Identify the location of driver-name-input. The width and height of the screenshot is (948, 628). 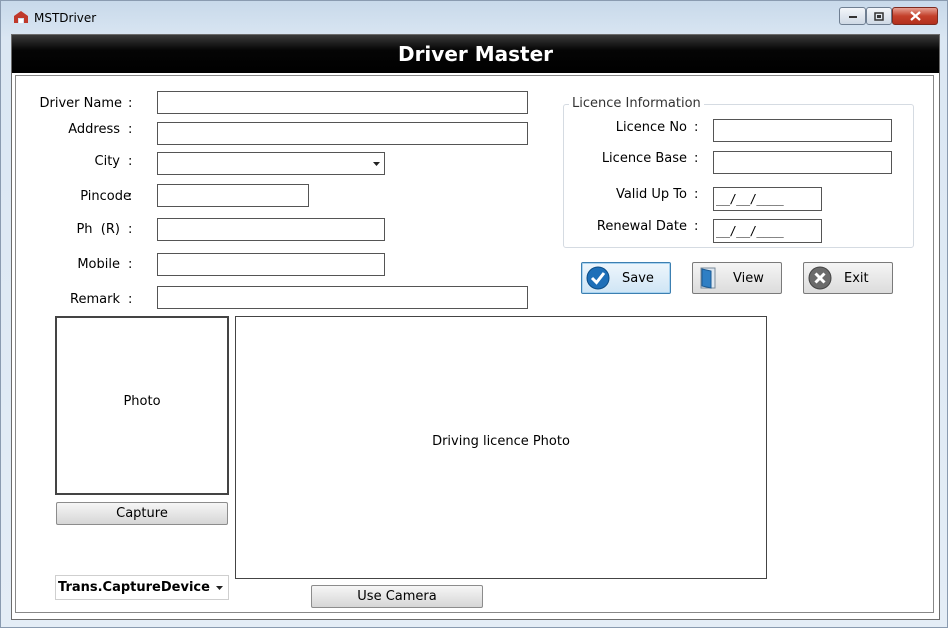
(342, 102).